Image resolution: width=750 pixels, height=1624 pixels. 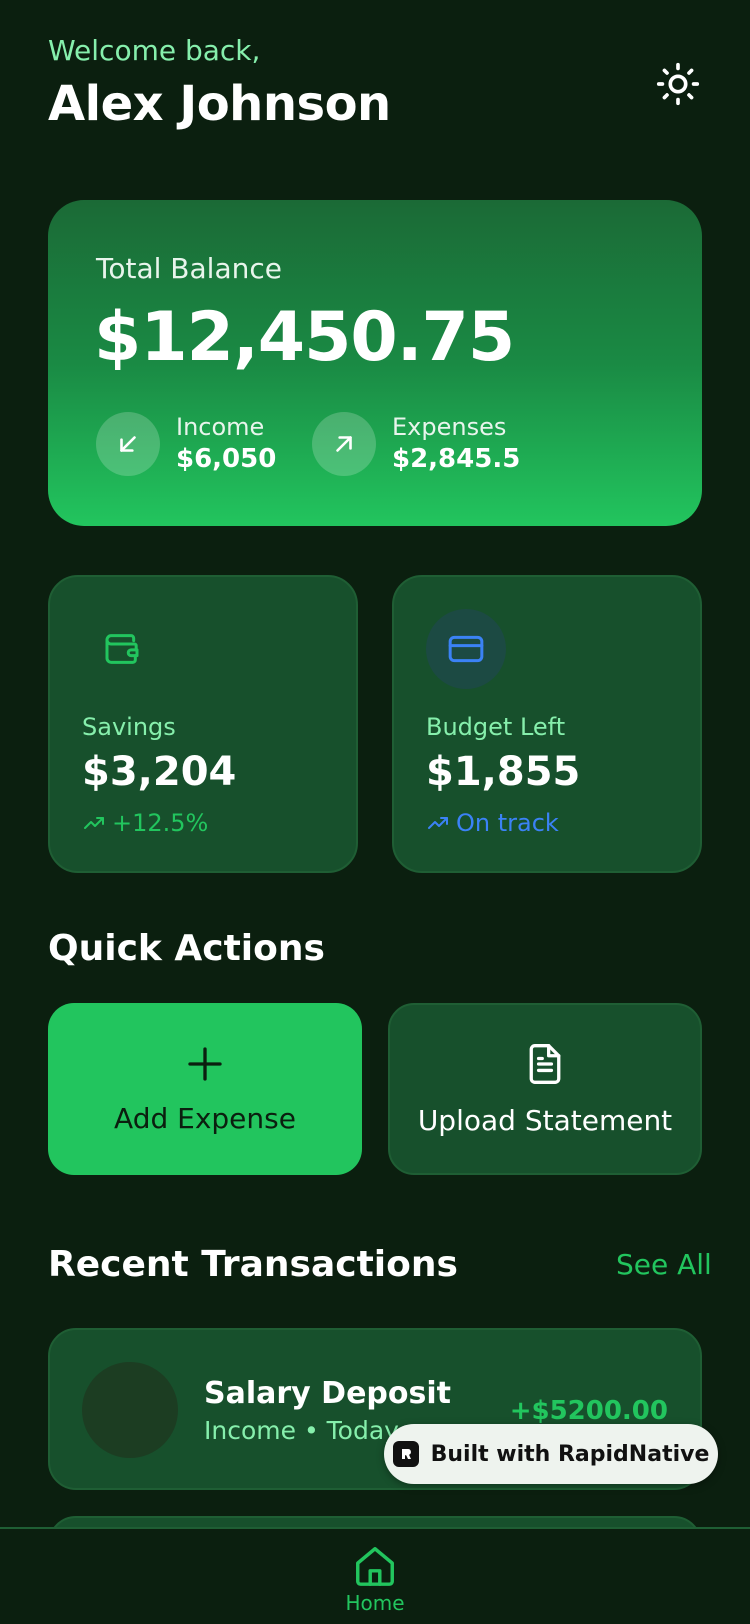 I want to click on budget-card: Budget Left $1,855 On track, so click(x=547, y=724).